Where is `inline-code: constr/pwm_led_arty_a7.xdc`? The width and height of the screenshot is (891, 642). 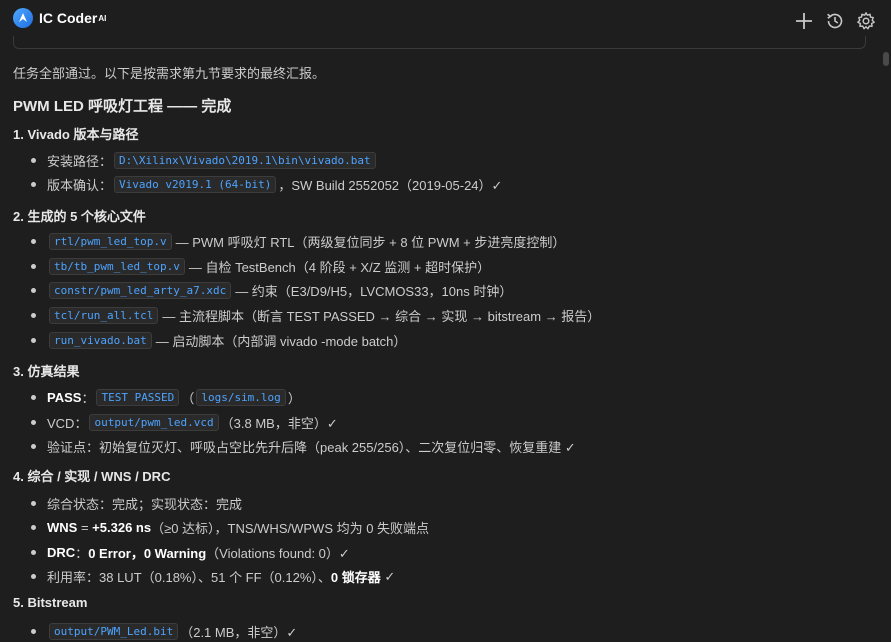
inline-code: constr/pwm_led_arty_a7.xdc is located at coordinates (140, 290).